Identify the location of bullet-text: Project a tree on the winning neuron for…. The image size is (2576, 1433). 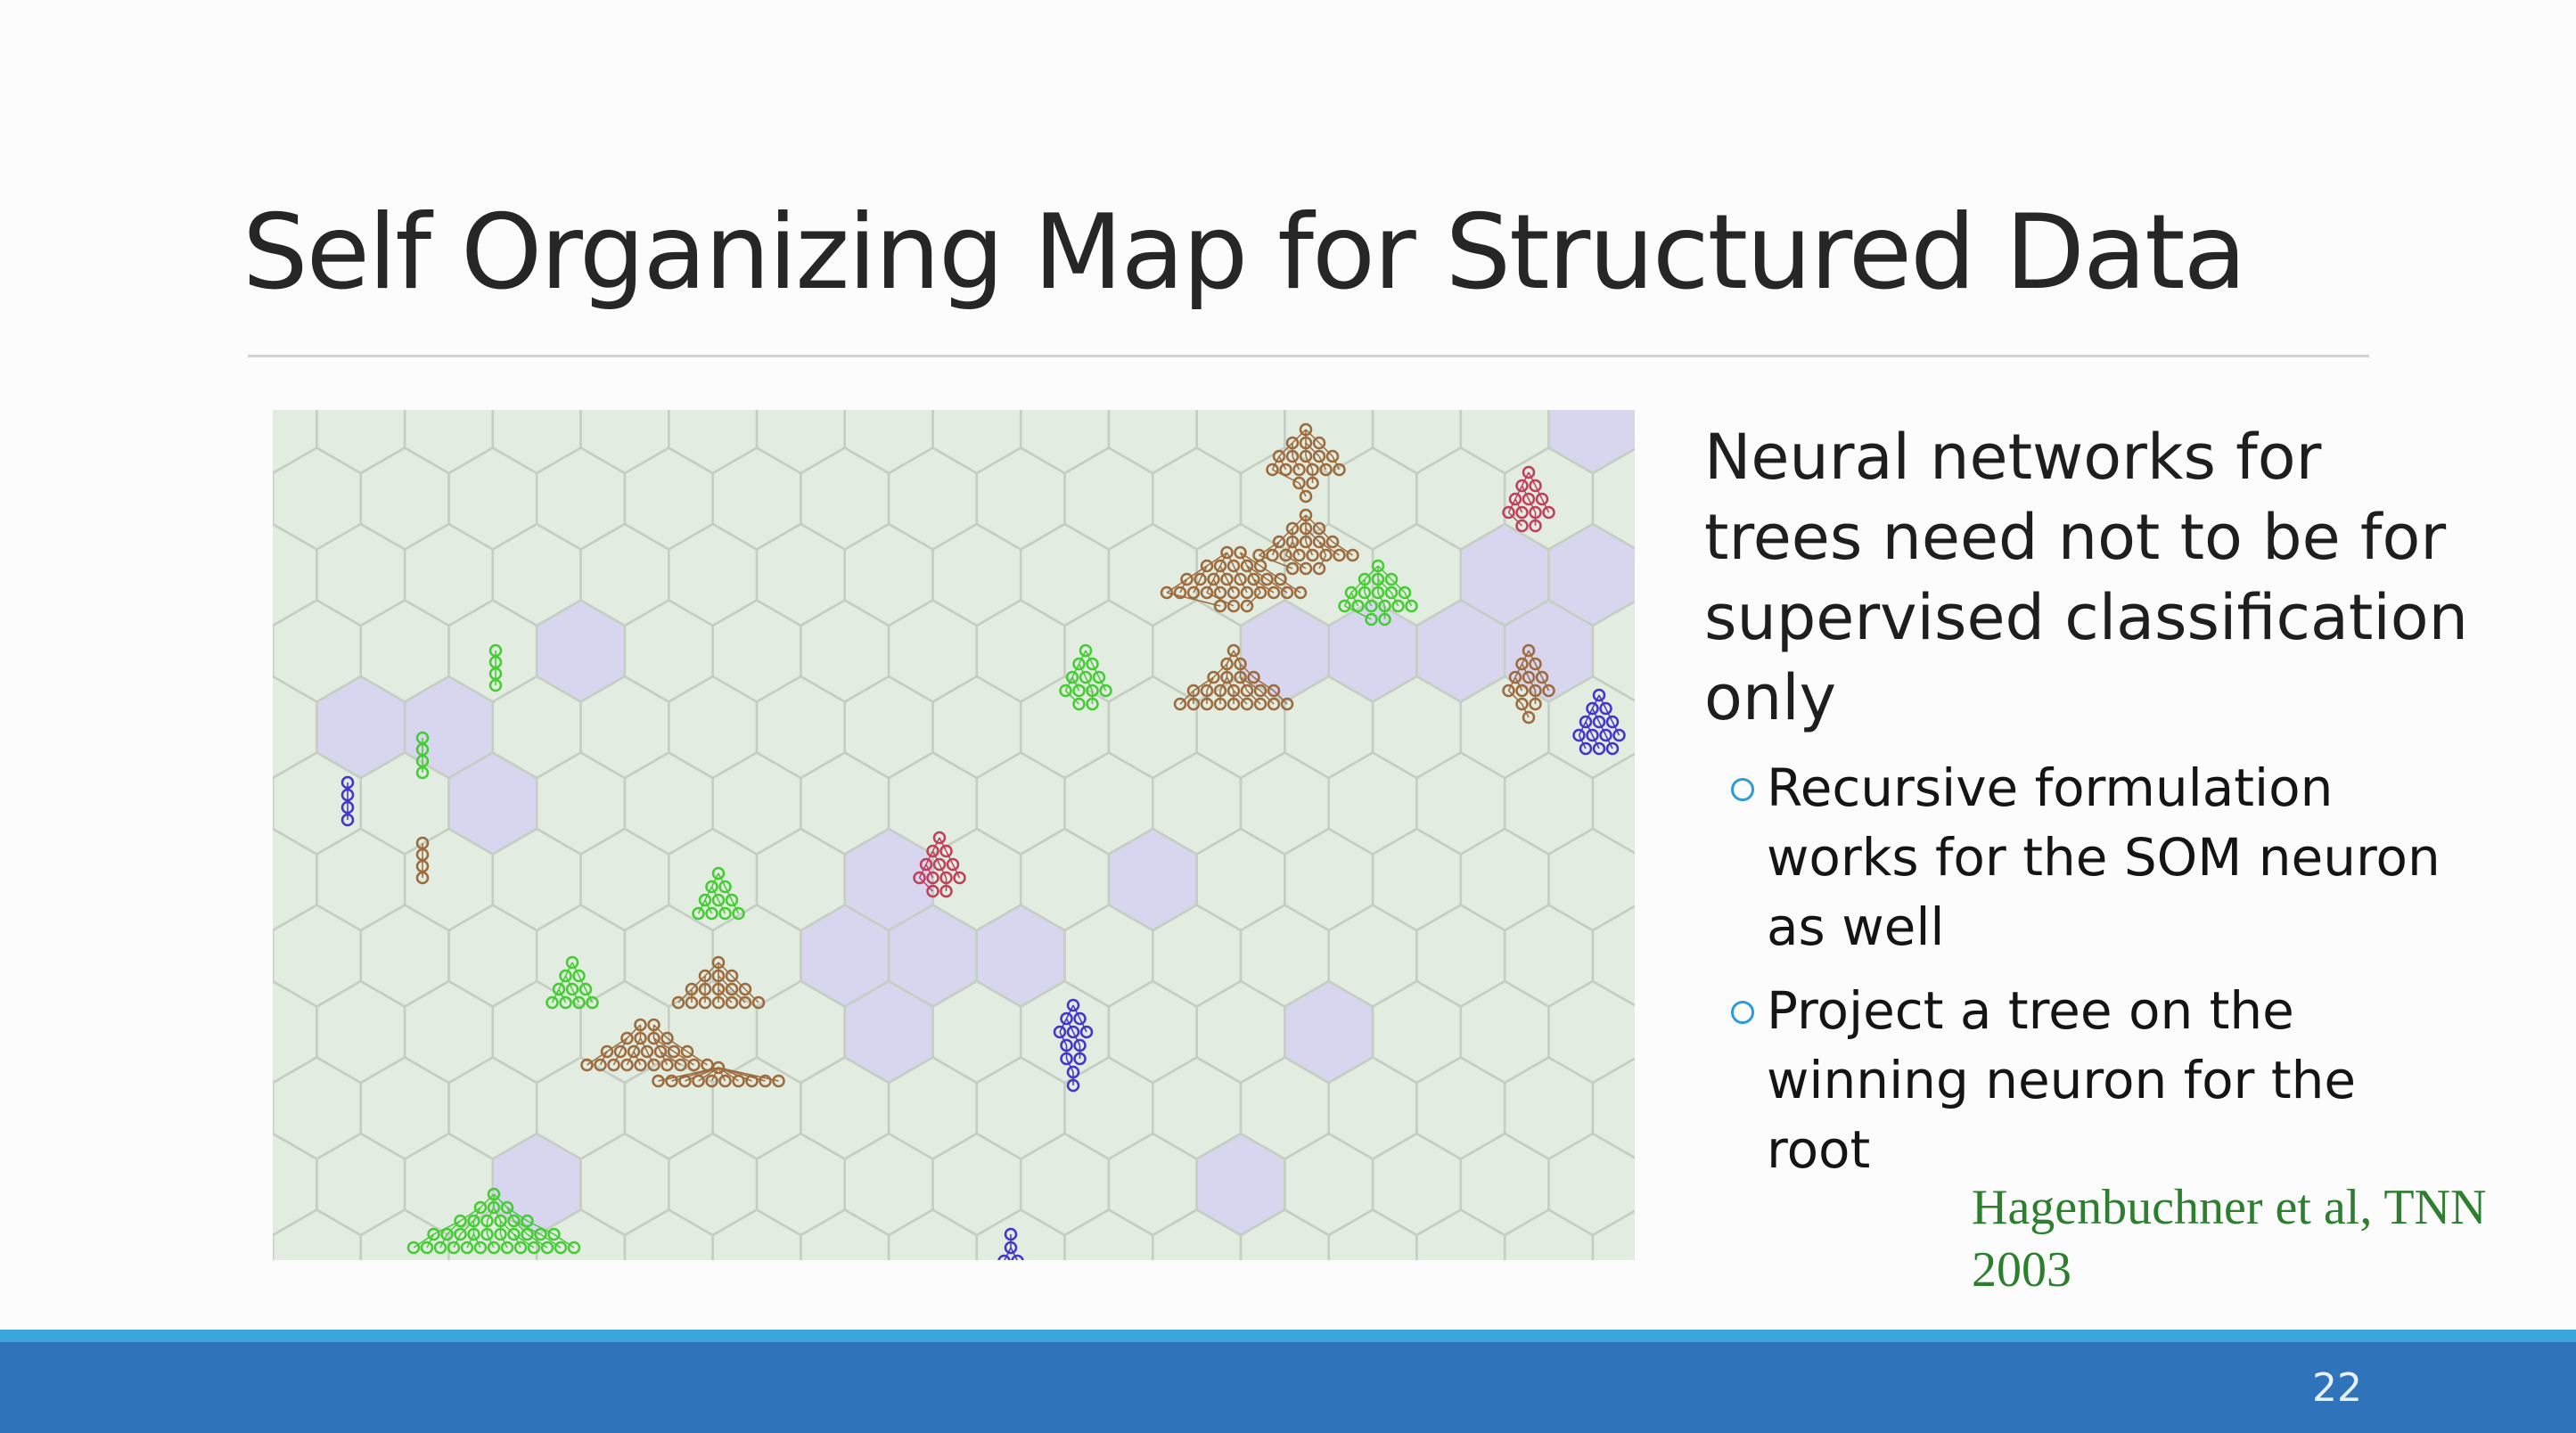
(2062, 1080).